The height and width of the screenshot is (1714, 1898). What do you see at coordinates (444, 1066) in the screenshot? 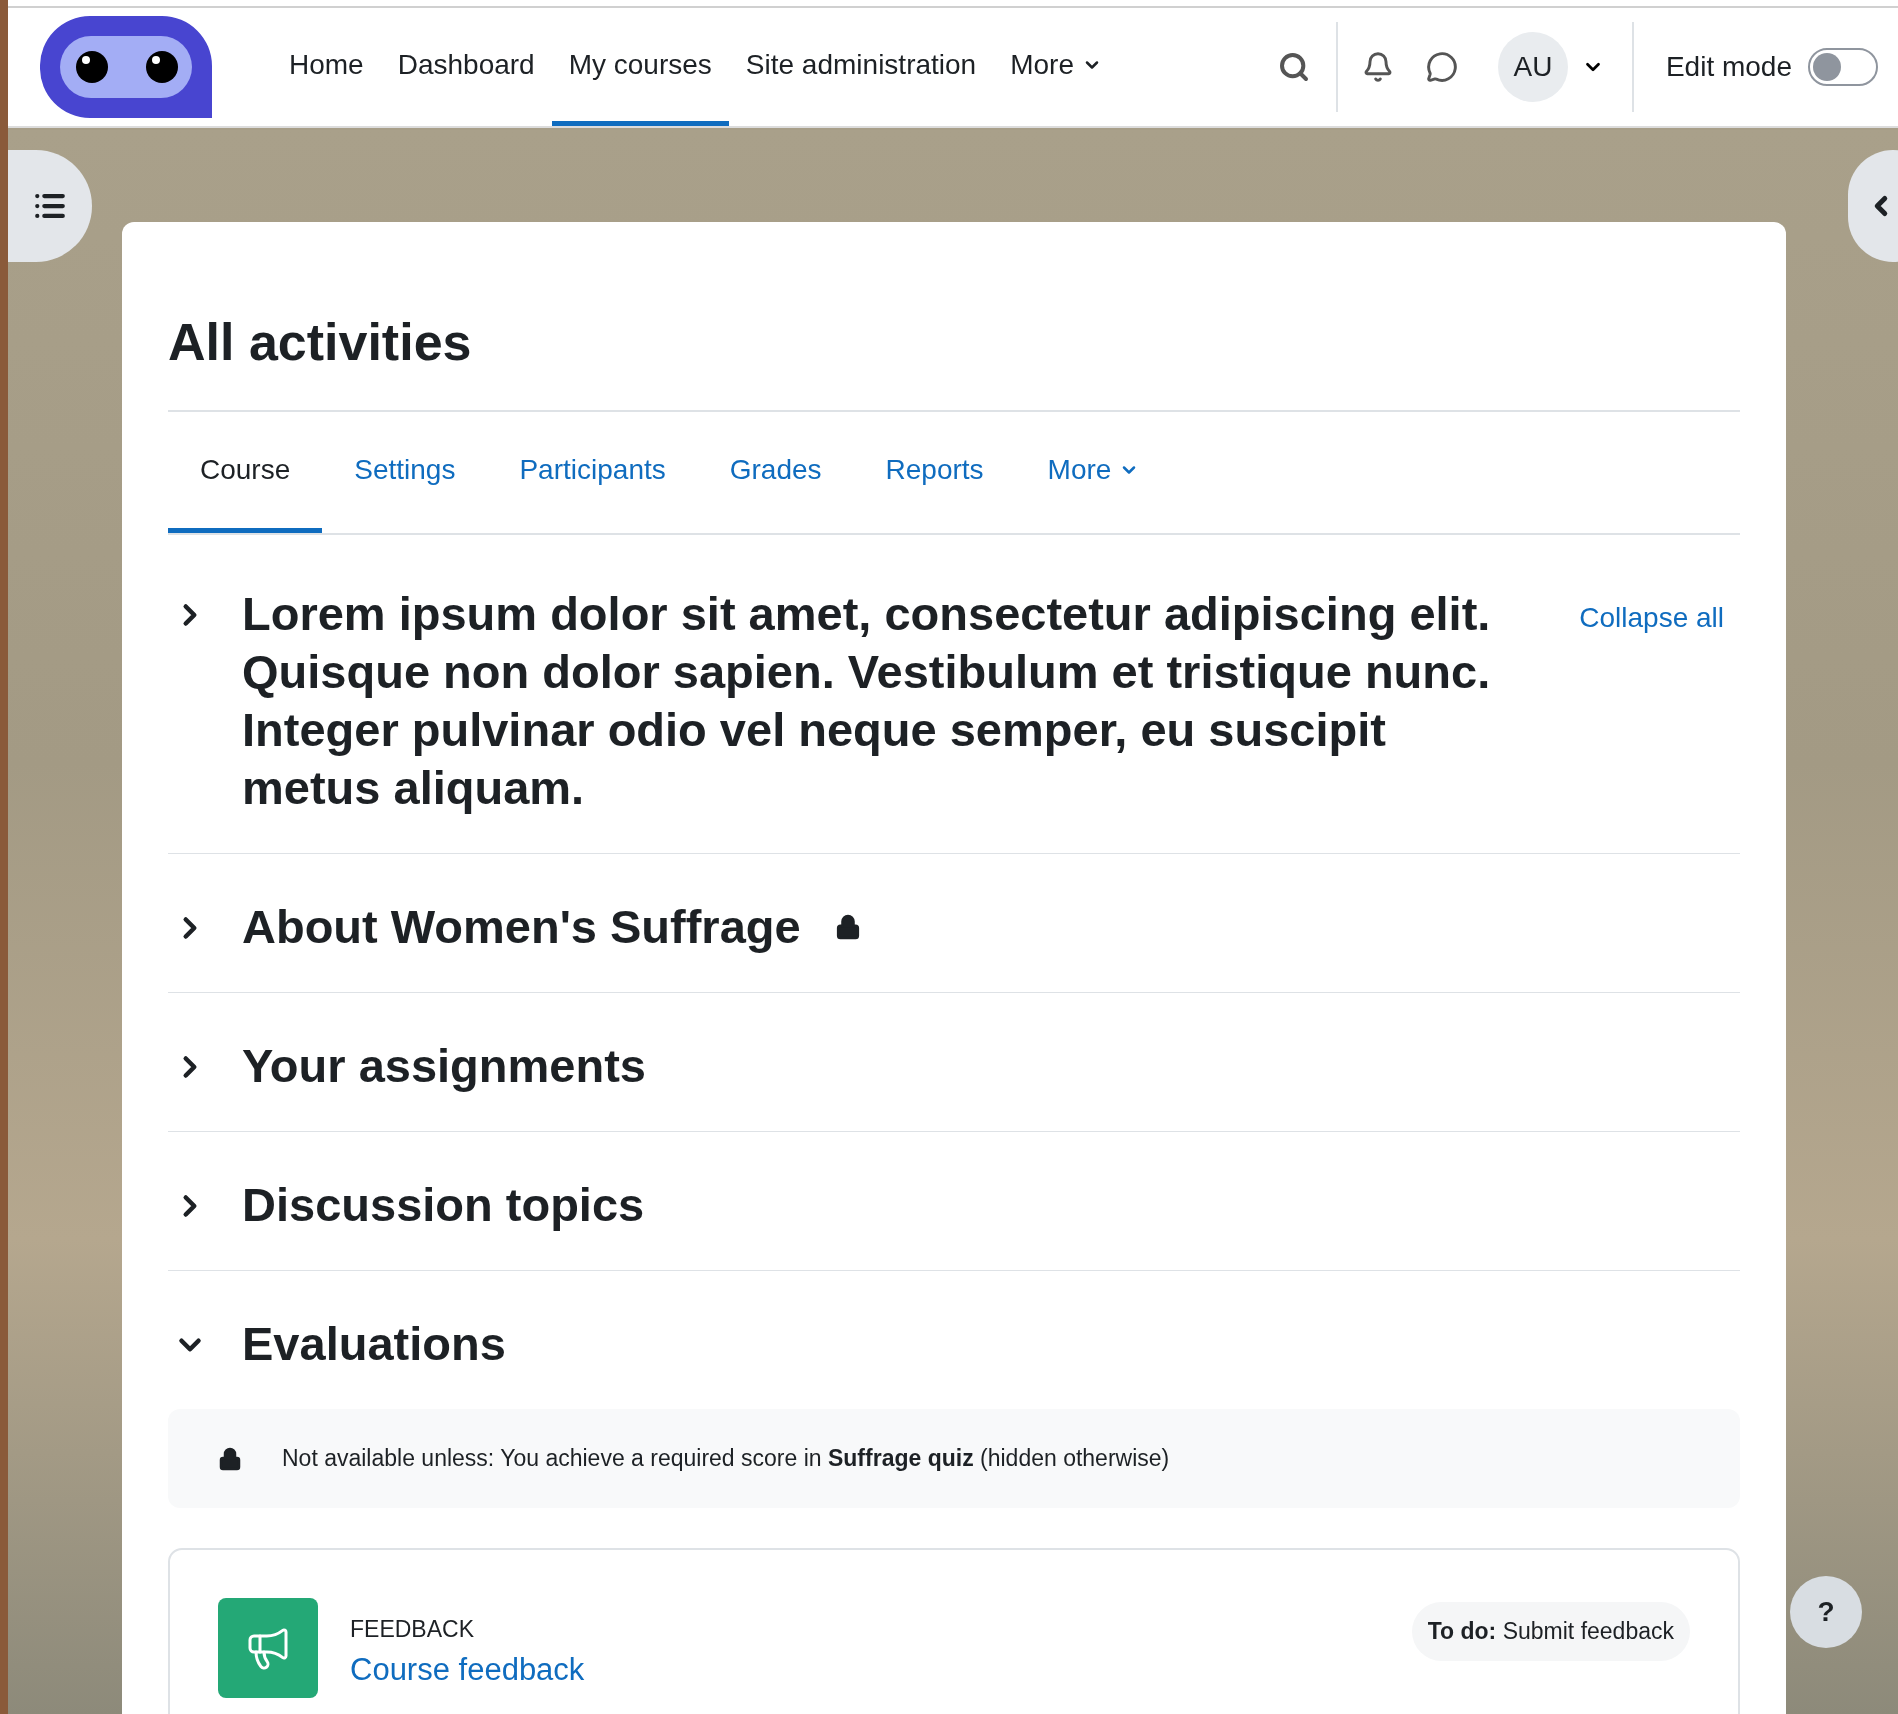
I see `section-title: Your assignments` at bounding box center [444, 1066].